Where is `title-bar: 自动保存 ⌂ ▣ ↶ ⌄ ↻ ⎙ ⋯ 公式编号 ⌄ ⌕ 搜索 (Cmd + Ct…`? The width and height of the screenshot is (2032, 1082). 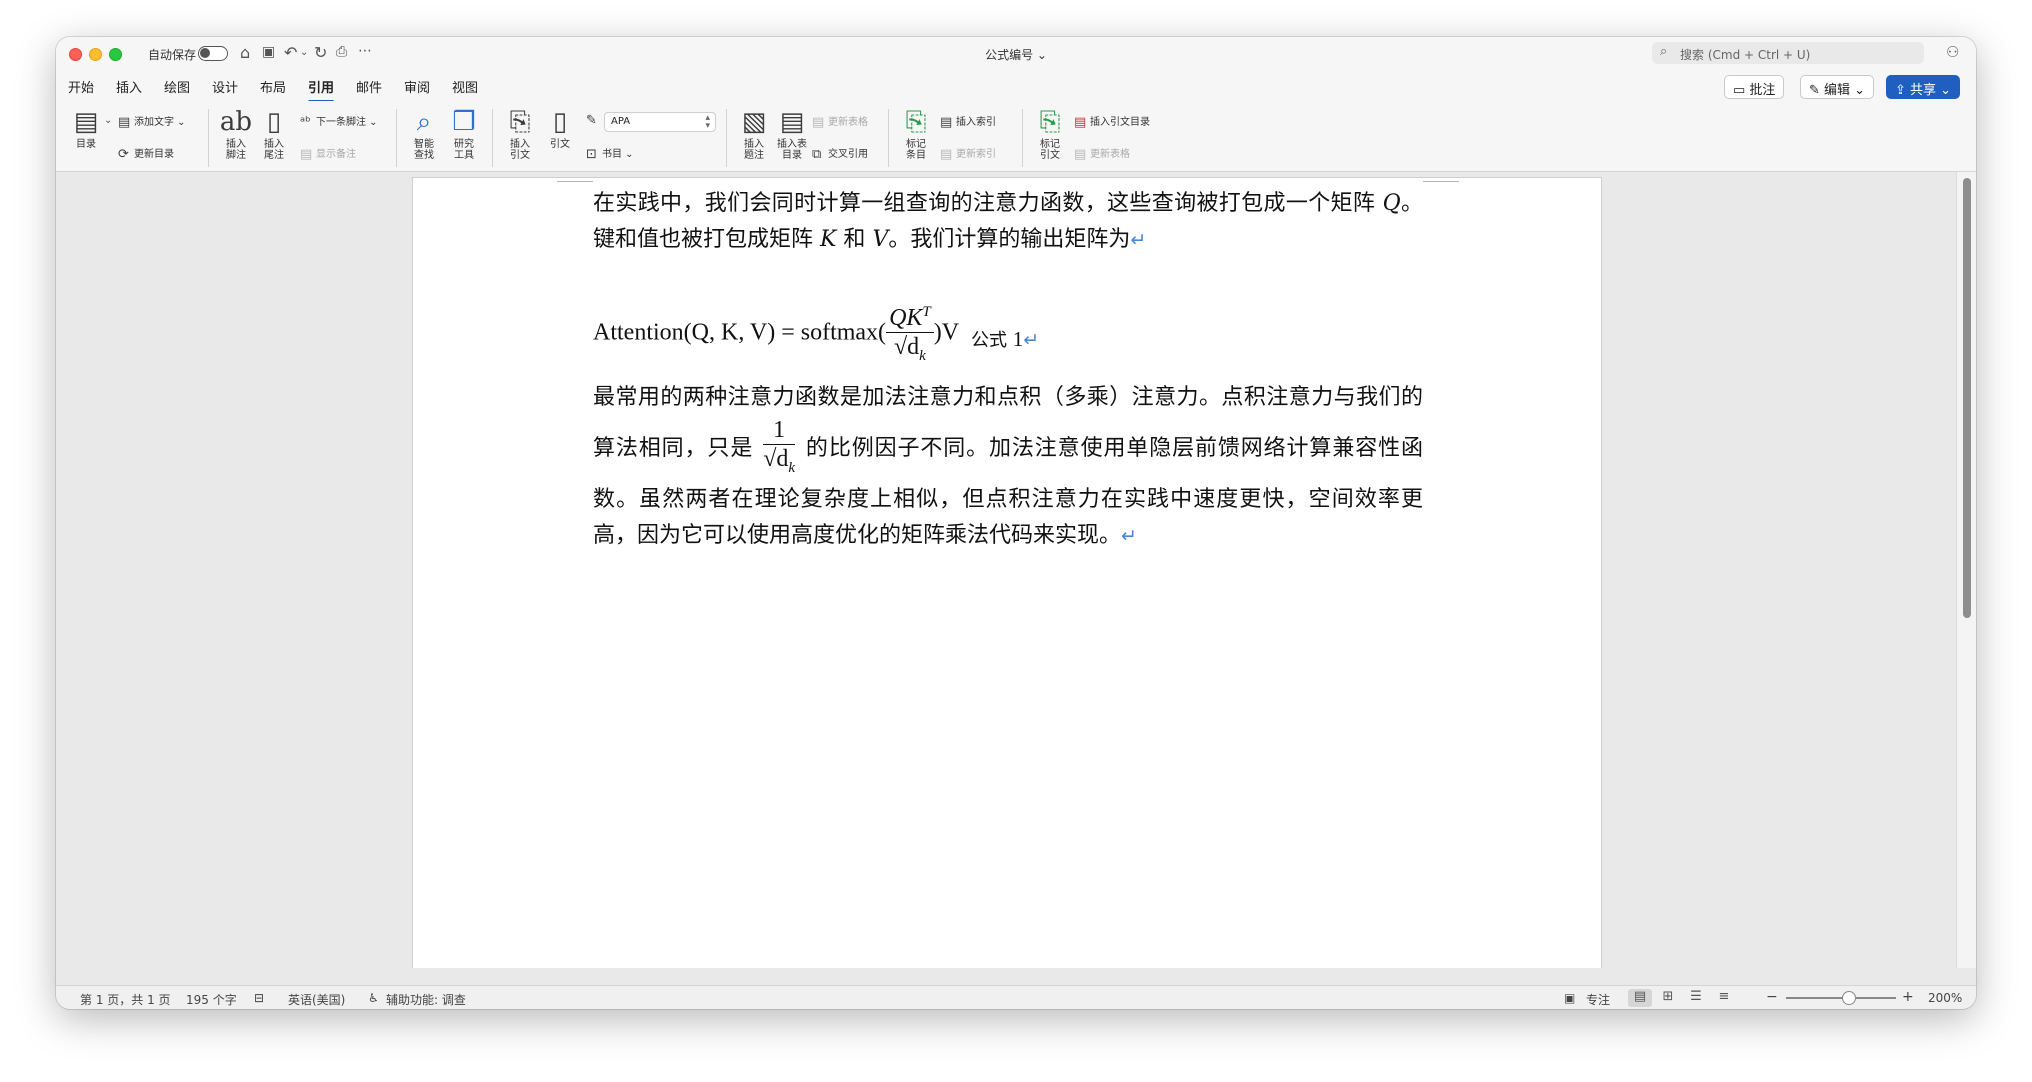 title-bar: 自动保存 ⌂ ▣ ↶ ⌄ ↻ ⎙ ⋯ 公式编号 ⌄ ⌕ 搜索 (Cmd + Ct… is located at coordinates (1016, 53).